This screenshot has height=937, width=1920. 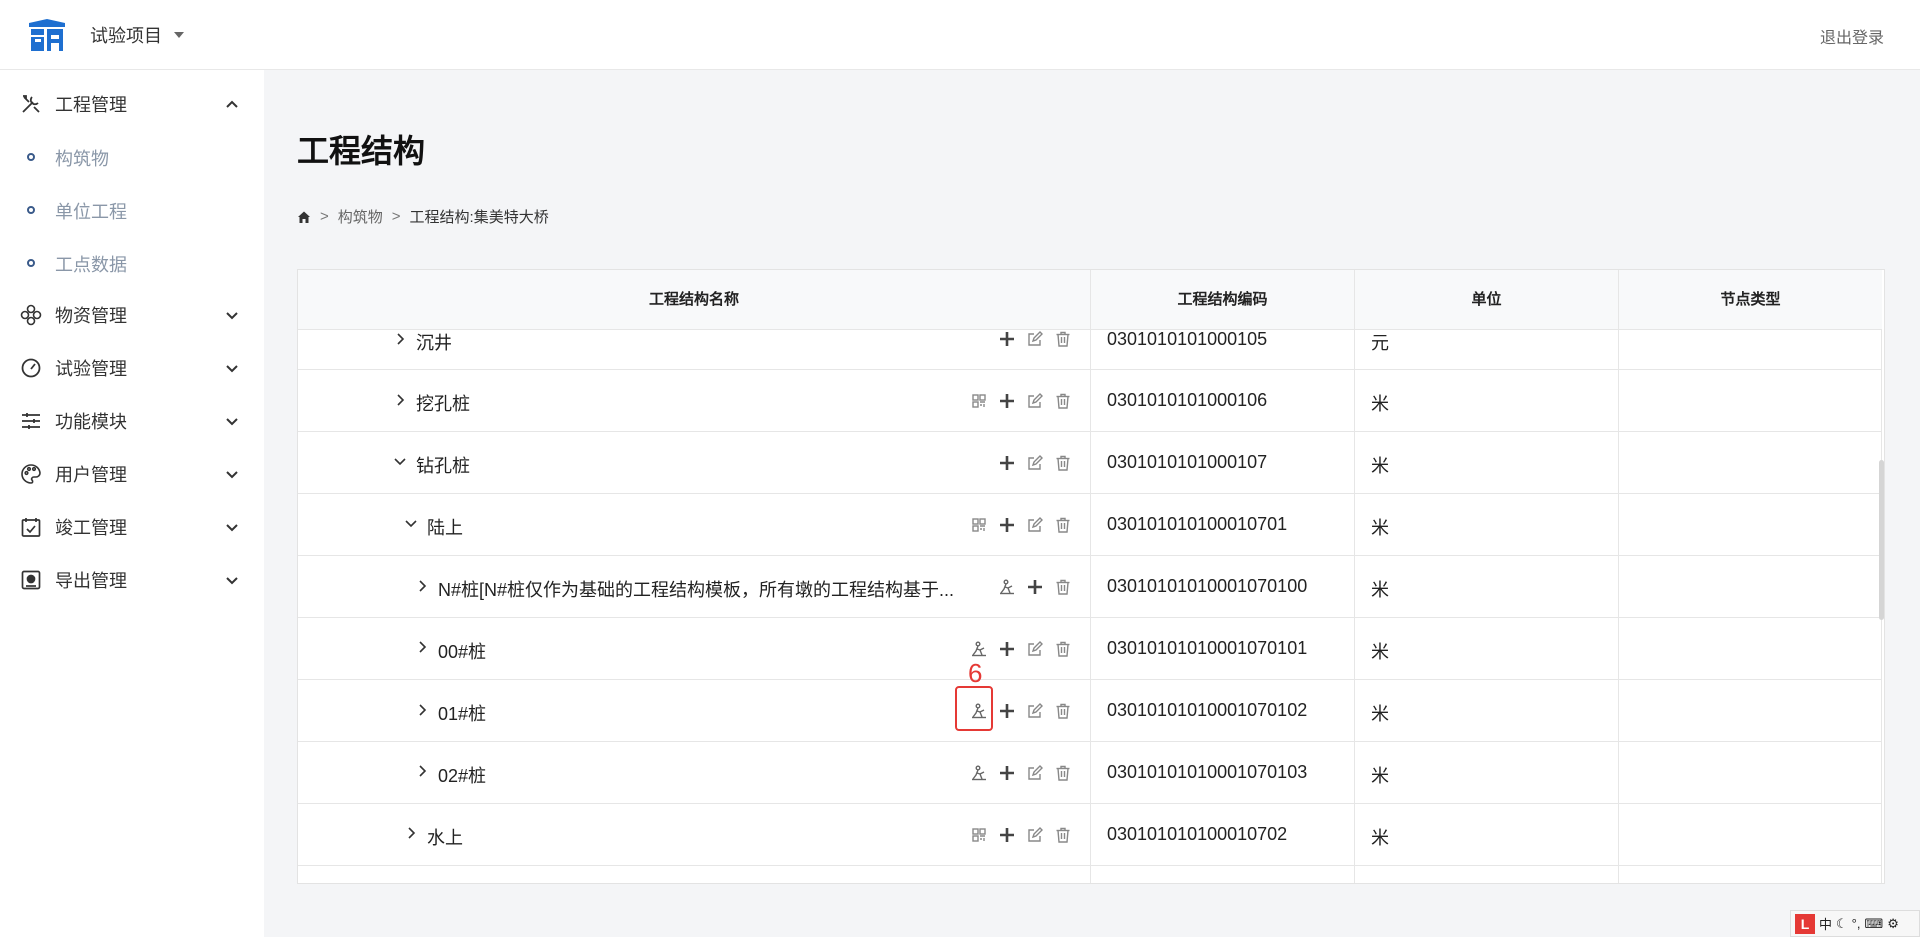 What do you see at coordinates (31, 474) in the screenshot?
I see `palette-icon` at bounding box center [31, 474].